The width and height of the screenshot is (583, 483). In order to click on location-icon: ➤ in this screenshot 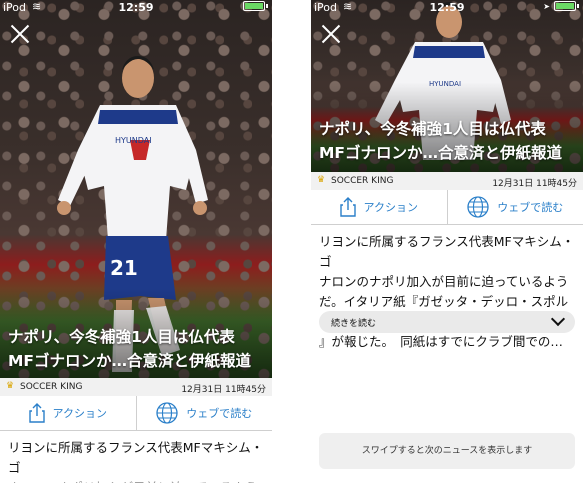, I will do `click(546, 6)`.